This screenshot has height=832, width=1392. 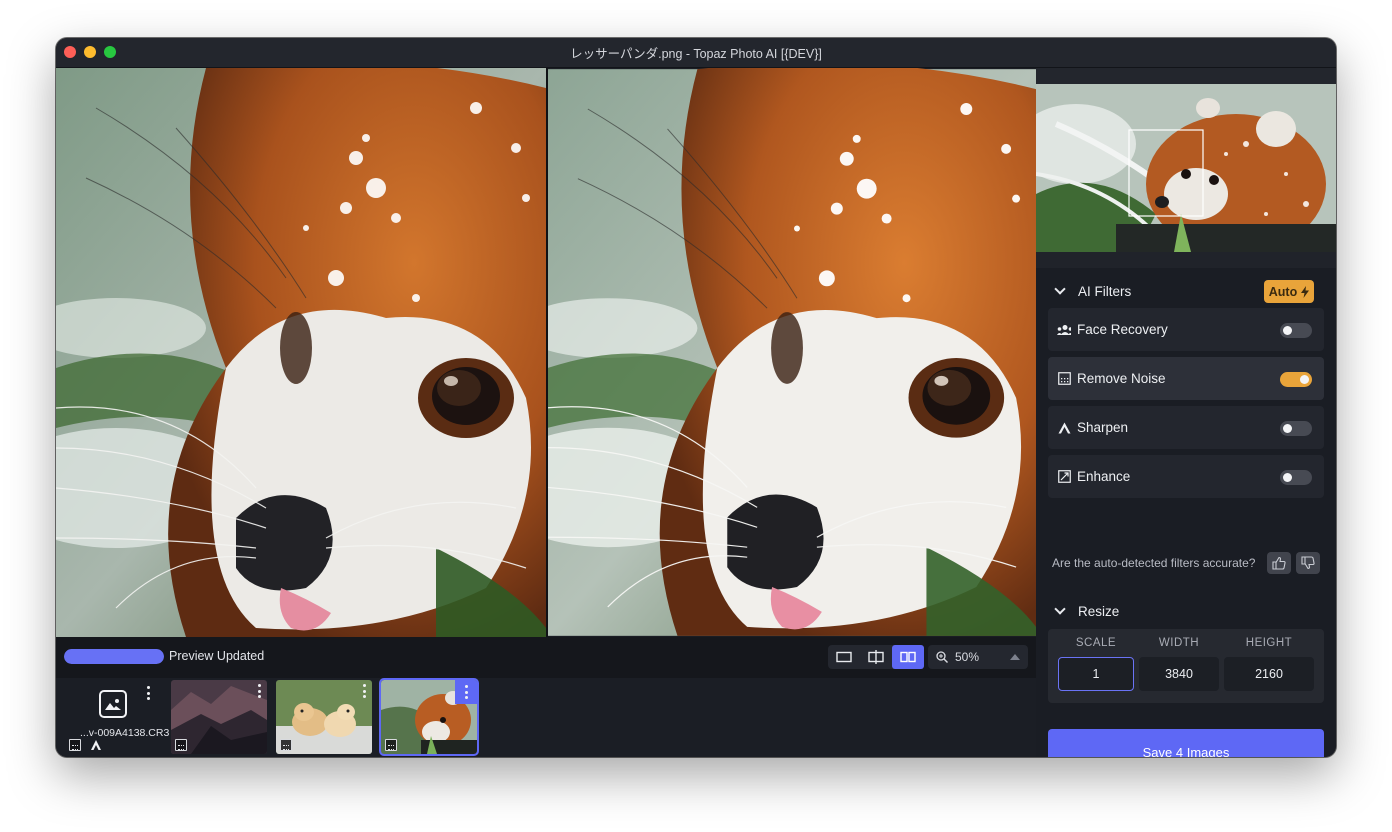 I want to click on split-view-button, so click(x=876, y=657).